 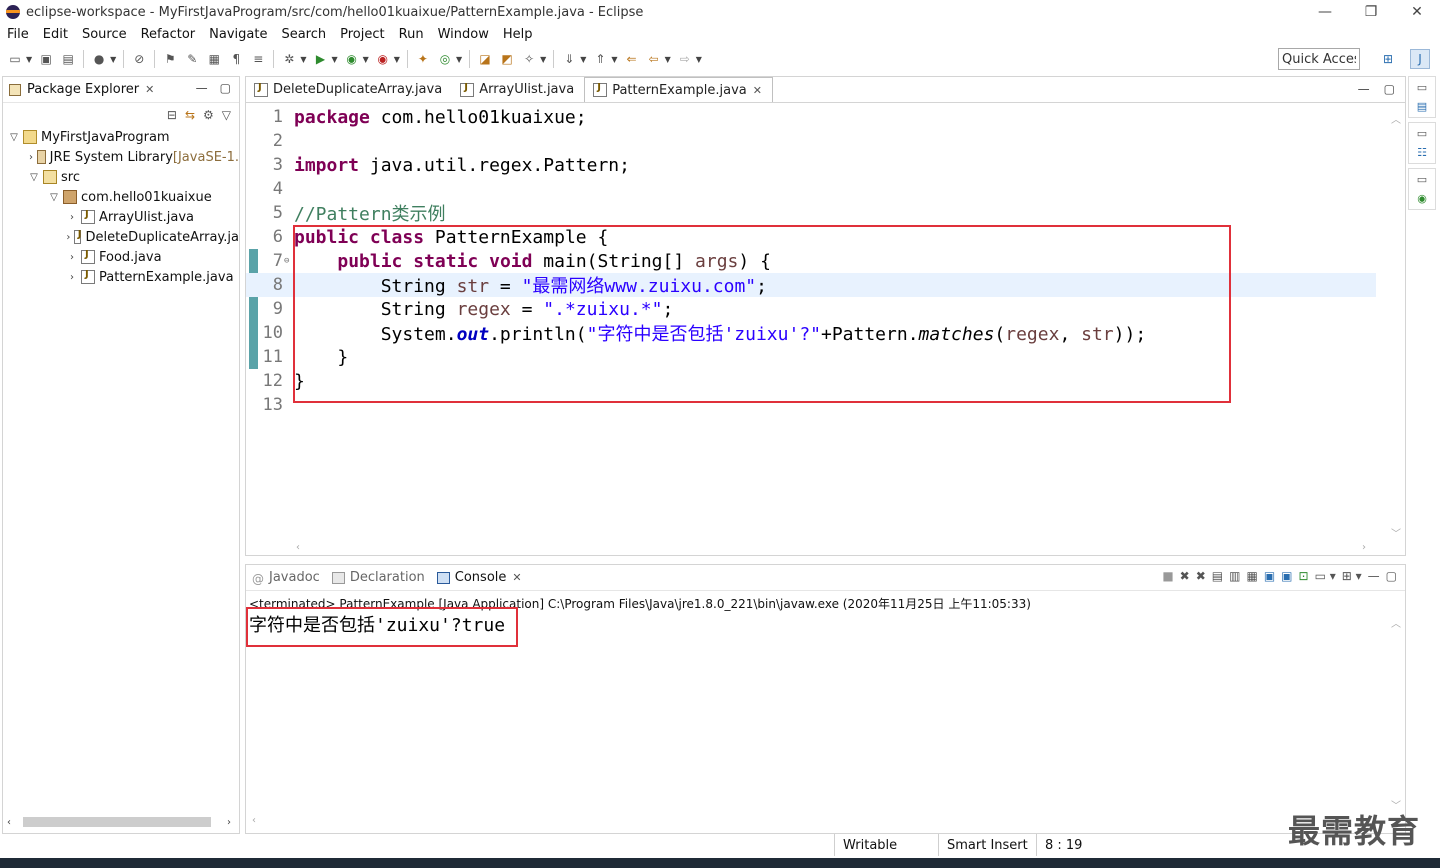 I want to click on view-menu-icon: ▽, so click(x=226, y=115).